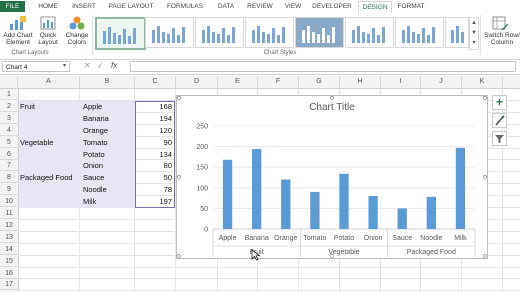  What do you see at coordinates (9, 190) in the screenshot?
I see `row-header-9: 9` at bounding box center [9, 190].